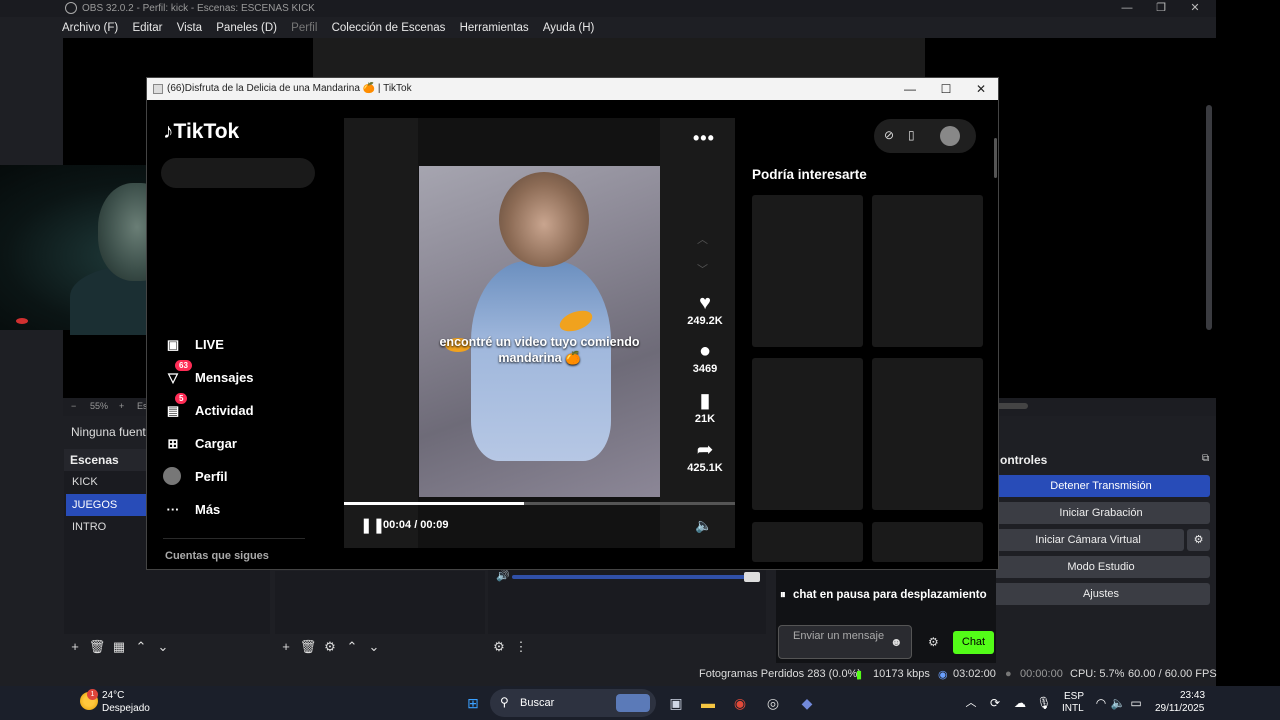 This screenshot has height=720, width=1280. I want to click on mic-icon: 🎙, so click(1044, 703).